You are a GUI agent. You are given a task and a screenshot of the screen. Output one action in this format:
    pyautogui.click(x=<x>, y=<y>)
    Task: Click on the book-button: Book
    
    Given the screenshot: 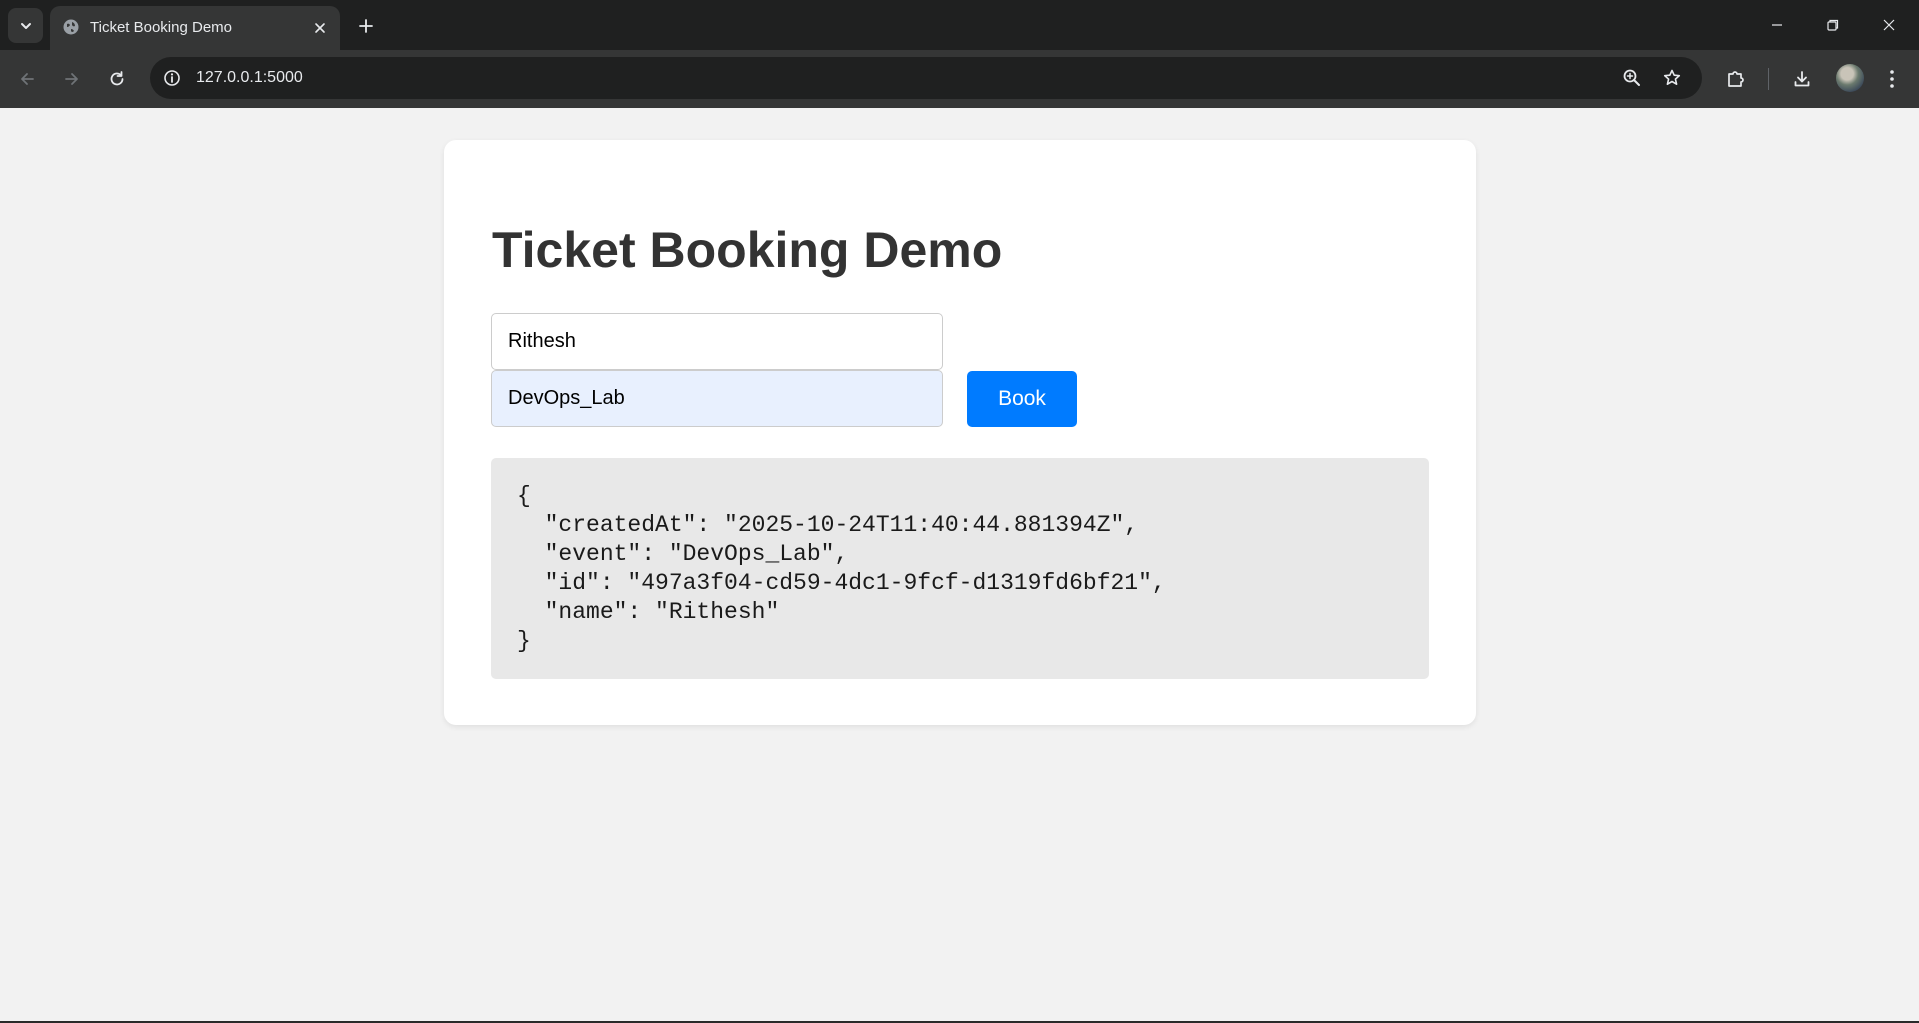 What is the action you would take?
    pyautogui.click(x=1022, y=399)
    